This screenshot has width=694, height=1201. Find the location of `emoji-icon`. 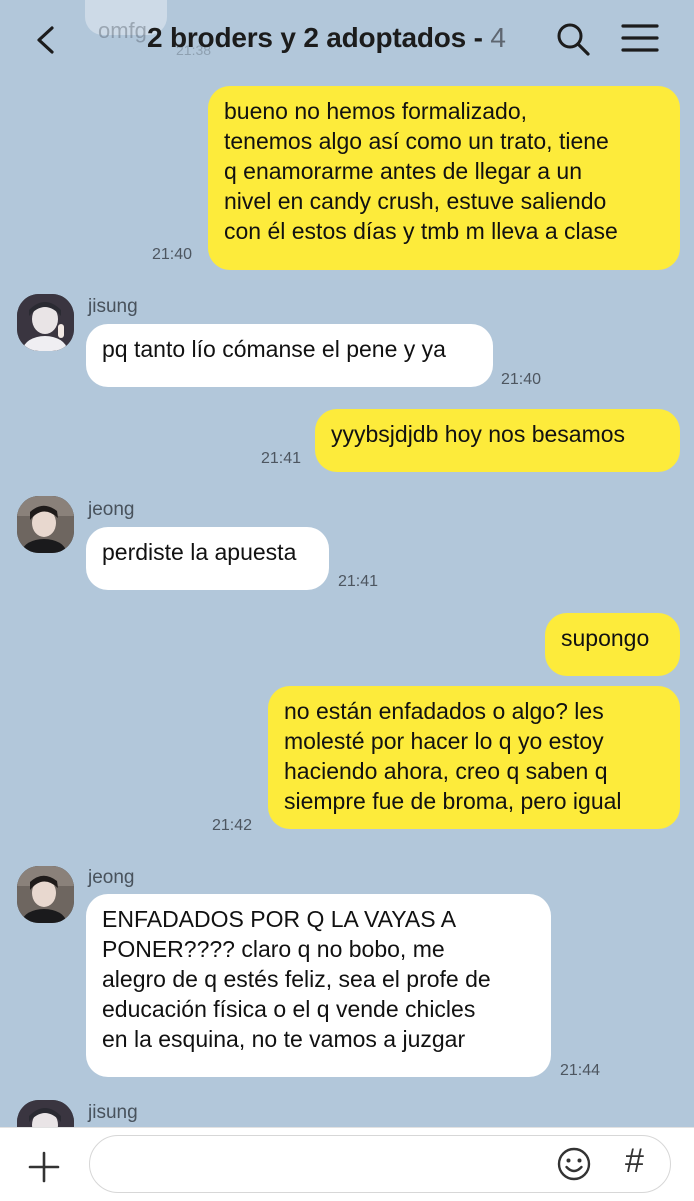

emoji-icon is located at coordinates (574, 1164).